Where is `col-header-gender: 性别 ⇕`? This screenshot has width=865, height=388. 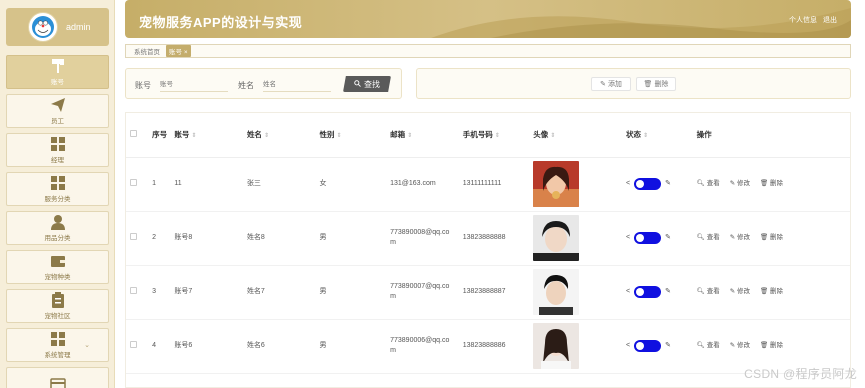 col-header-gender: 性别 ⇕ is located at coordinates (351, 135).